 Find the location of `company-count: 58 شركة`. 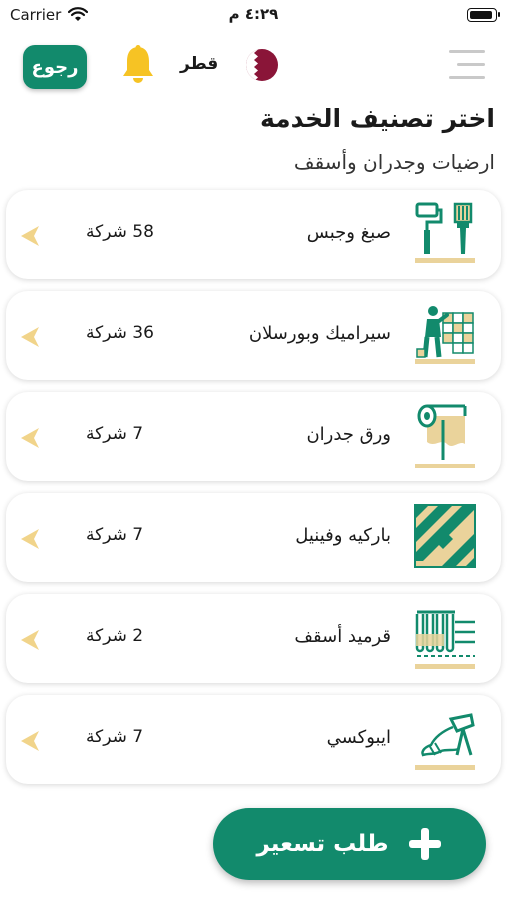

company-count: 58 شركة is located at coordinates (120, 232).